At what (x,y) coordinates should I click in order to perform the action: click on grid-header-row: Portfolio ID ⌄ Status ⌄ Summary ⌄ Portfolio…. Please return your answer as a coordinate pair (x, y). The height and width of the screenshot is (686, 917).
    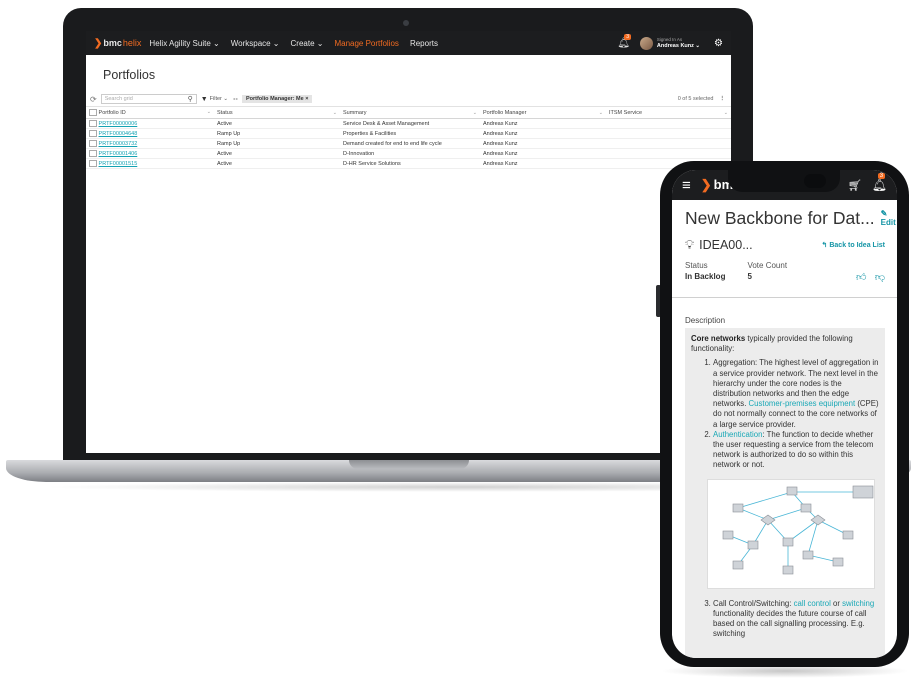
    Looking at the image, I should click on (408, 112).